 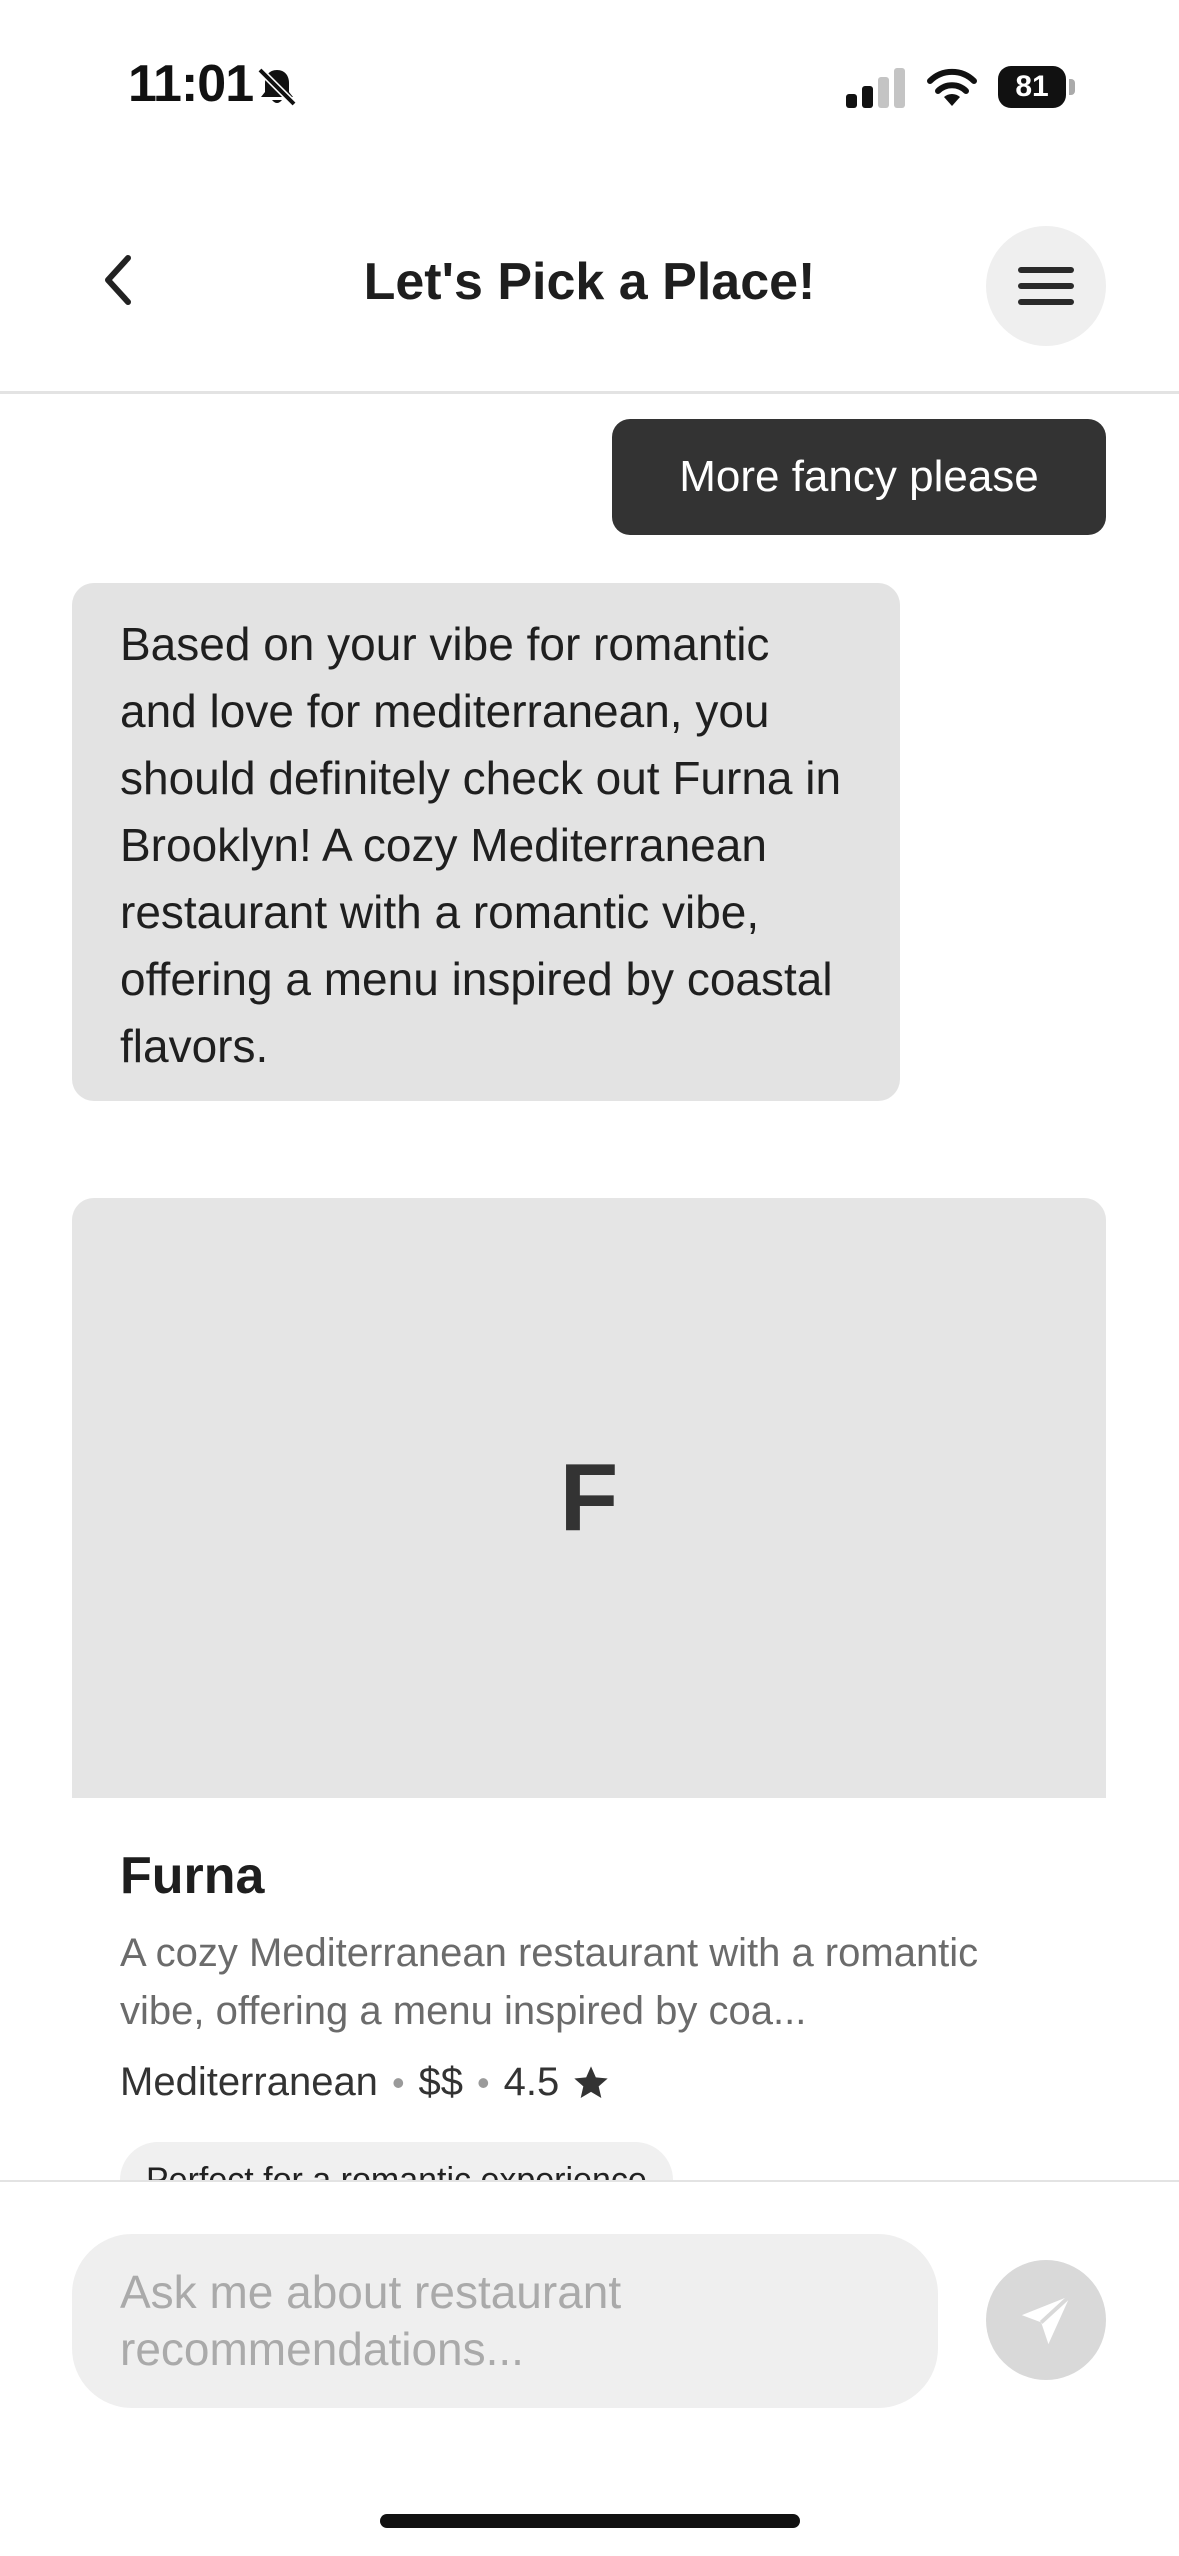 I want to click on battery-level: 81, so click(x=1032, y=86).